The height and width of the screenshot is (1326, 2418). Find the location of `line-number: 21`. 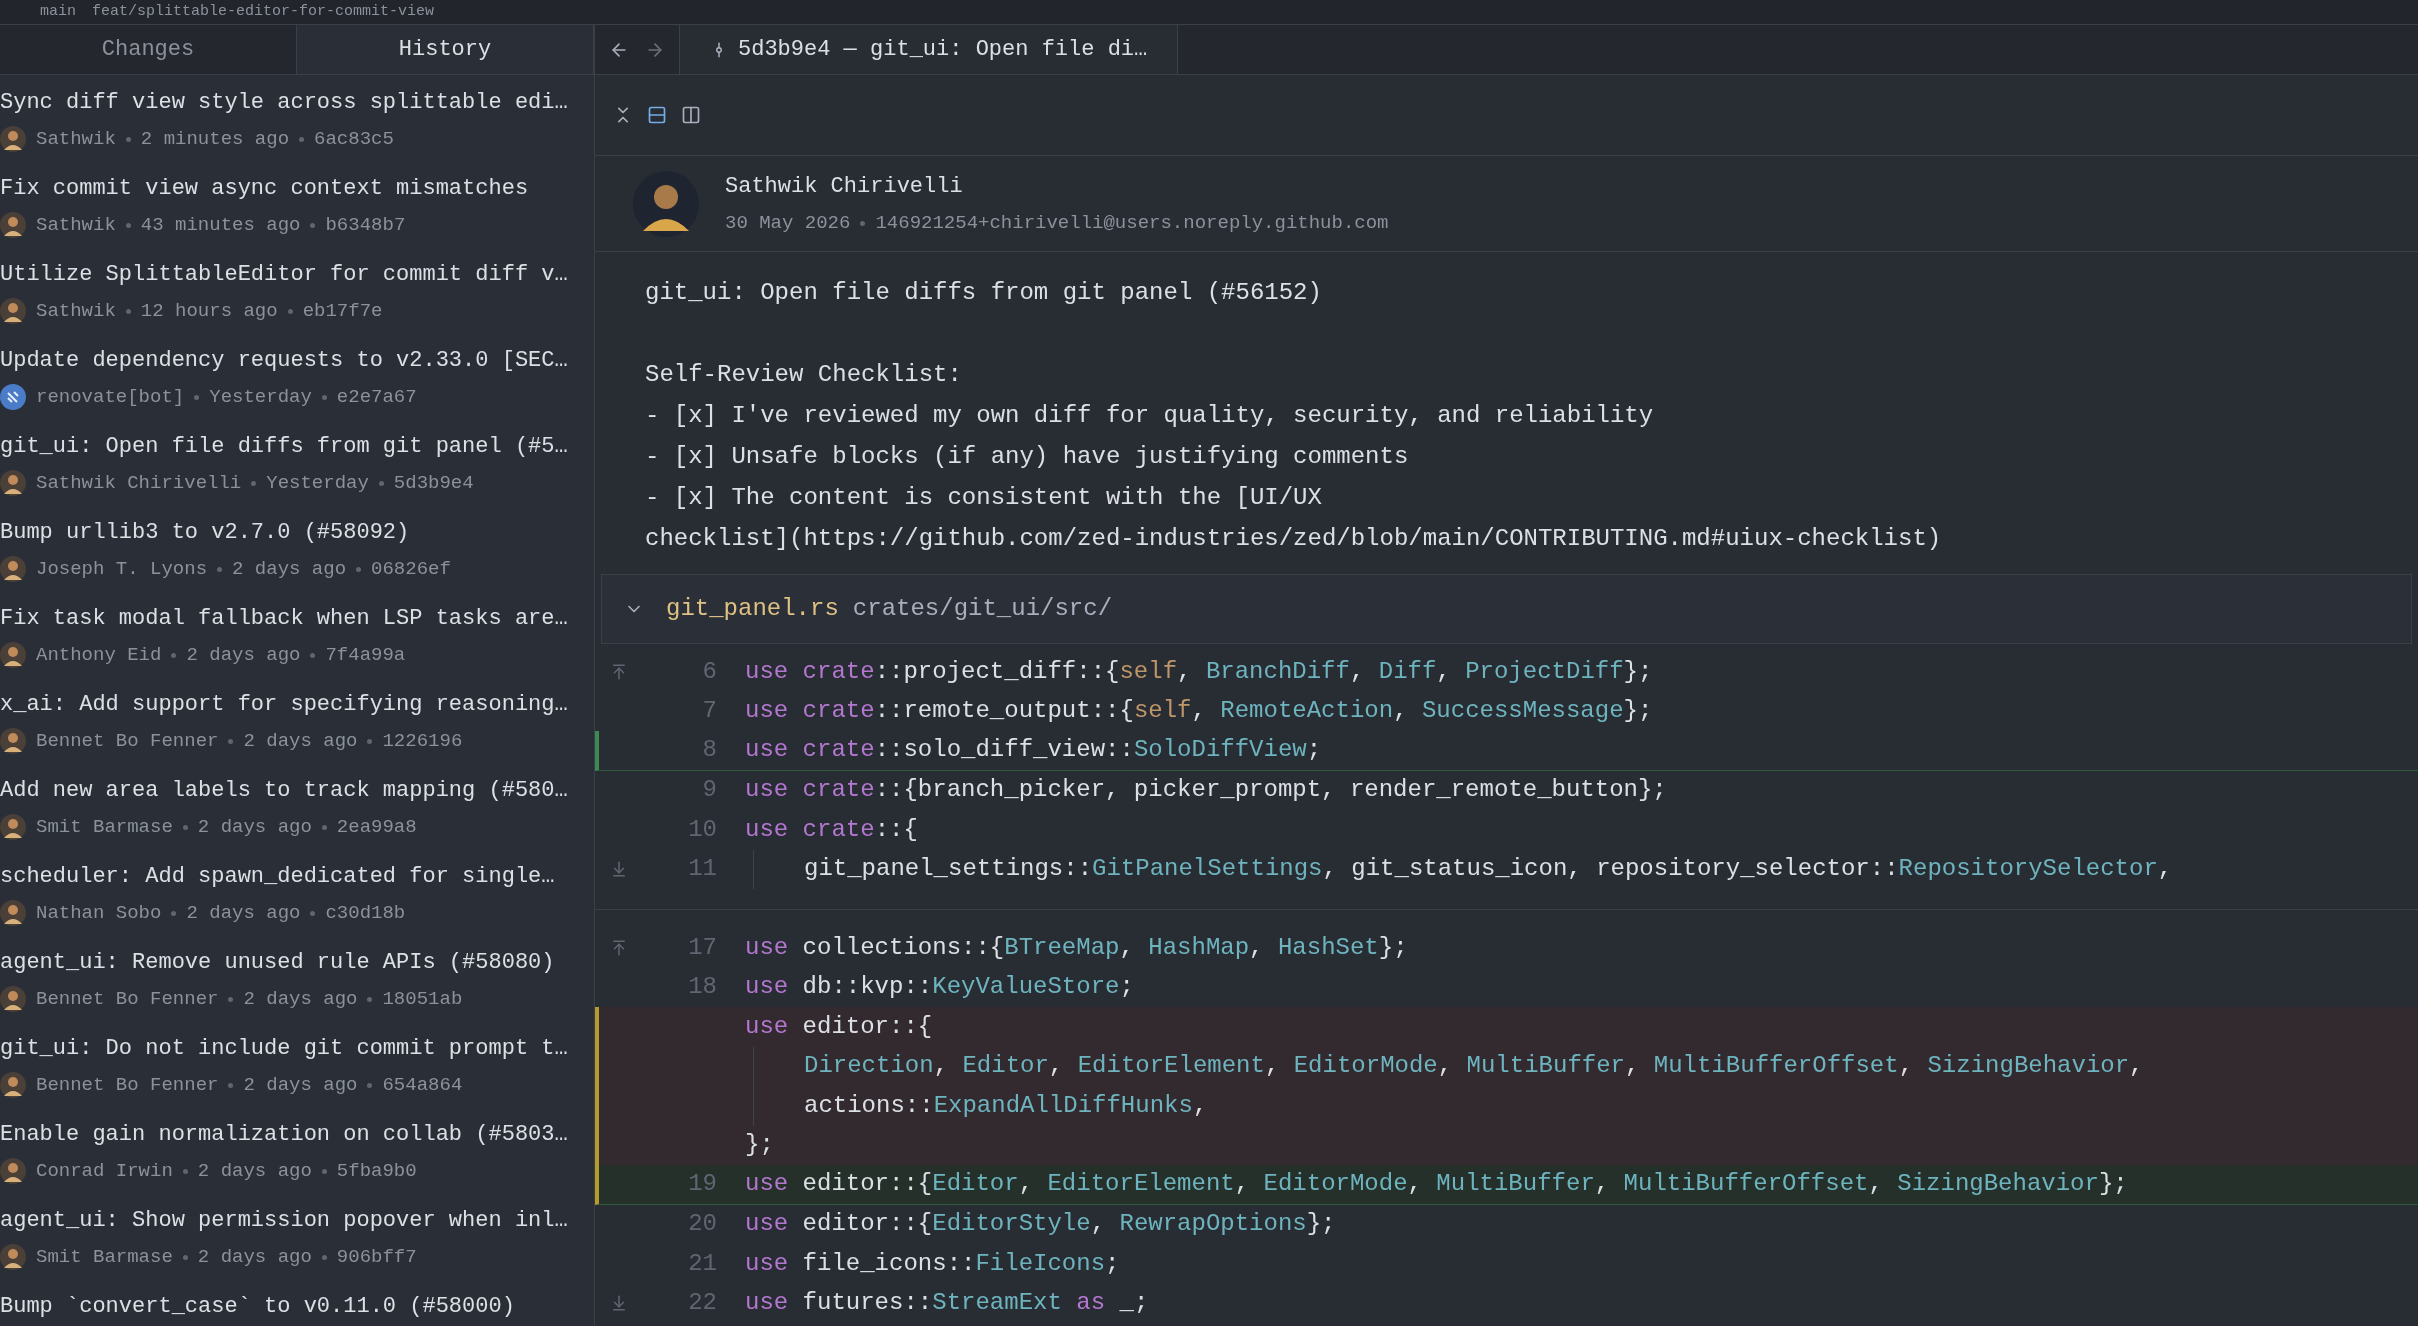

line-number: 21 is located at coordinates (702, 1263).